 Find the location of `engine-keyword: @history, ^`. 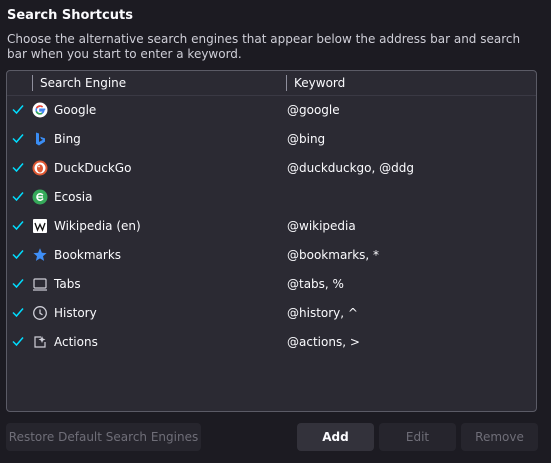

engine-keyword: @history, ^ is located at coordinates (322, 313).